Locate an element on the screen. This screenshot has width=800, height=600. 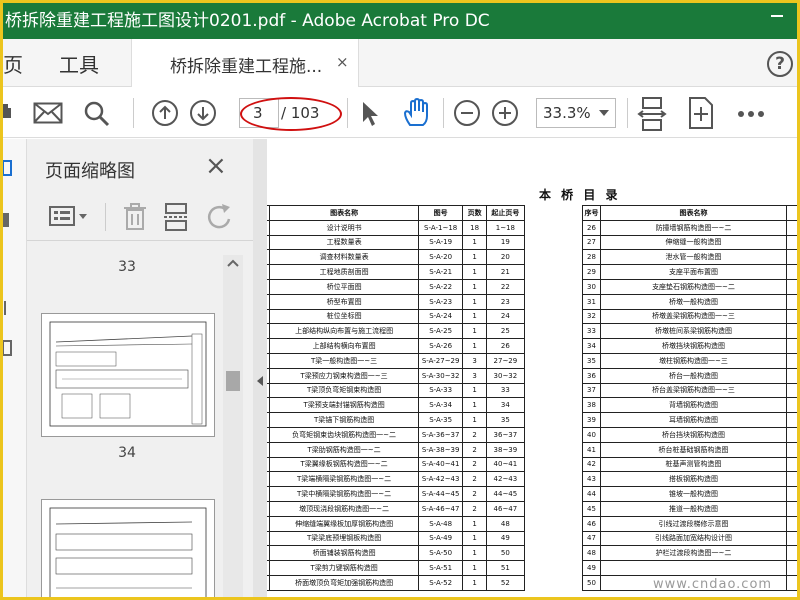
table-cell: 39 is located at coordinates (591, 420).